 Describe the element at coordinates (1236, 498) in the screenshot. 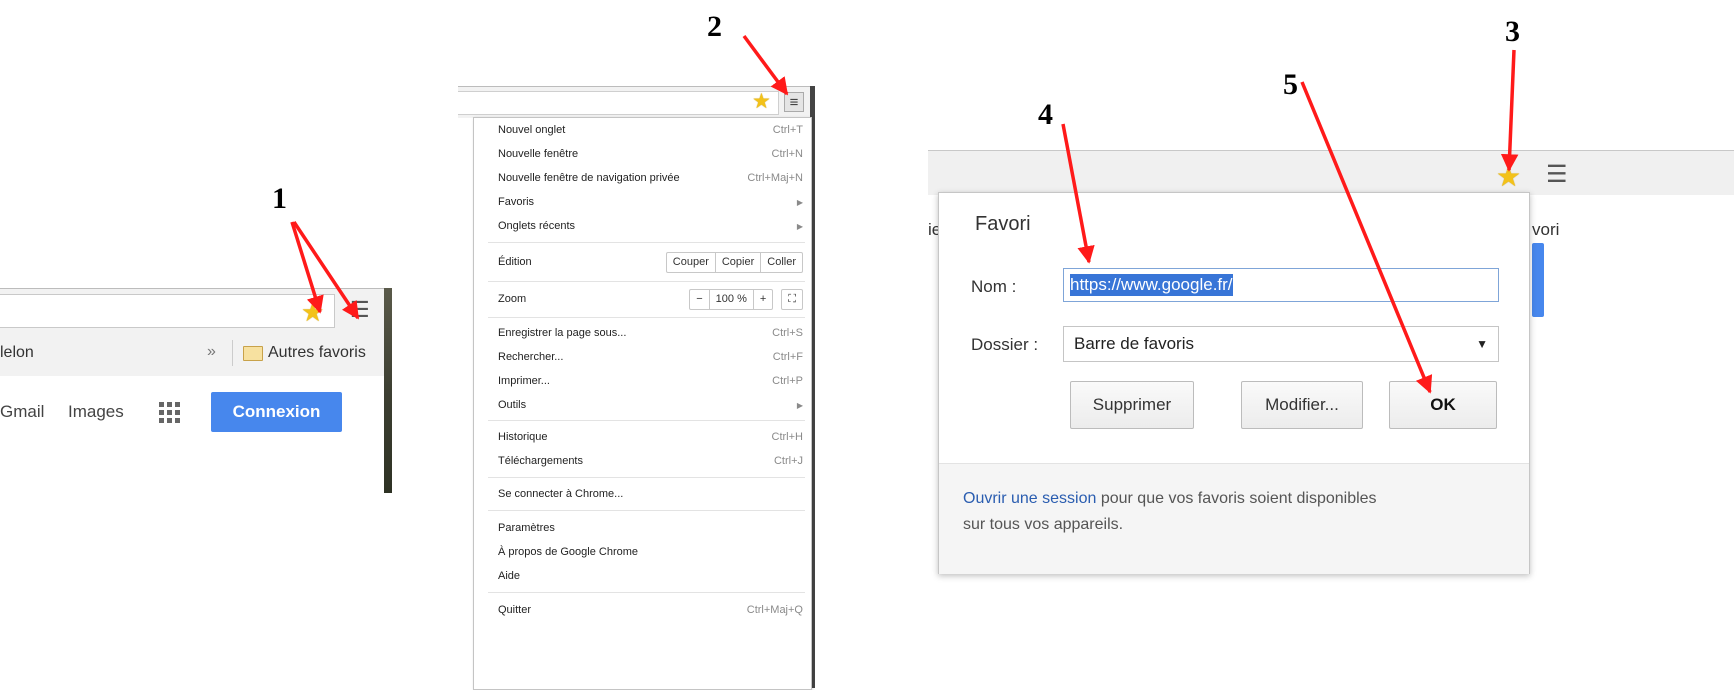

I see `footer-text-line1: pour que vos favoris soient disponibles` at that location.